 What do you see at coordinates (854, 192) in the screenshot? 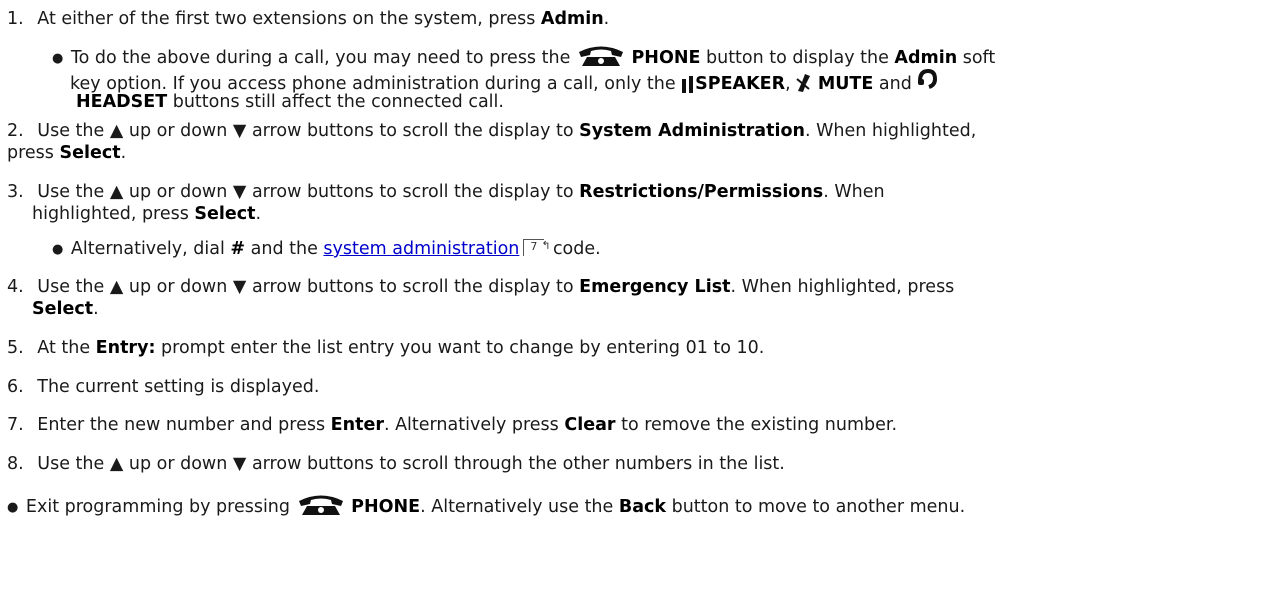
I see `step-text: . When` at bounding box center [854, 192].